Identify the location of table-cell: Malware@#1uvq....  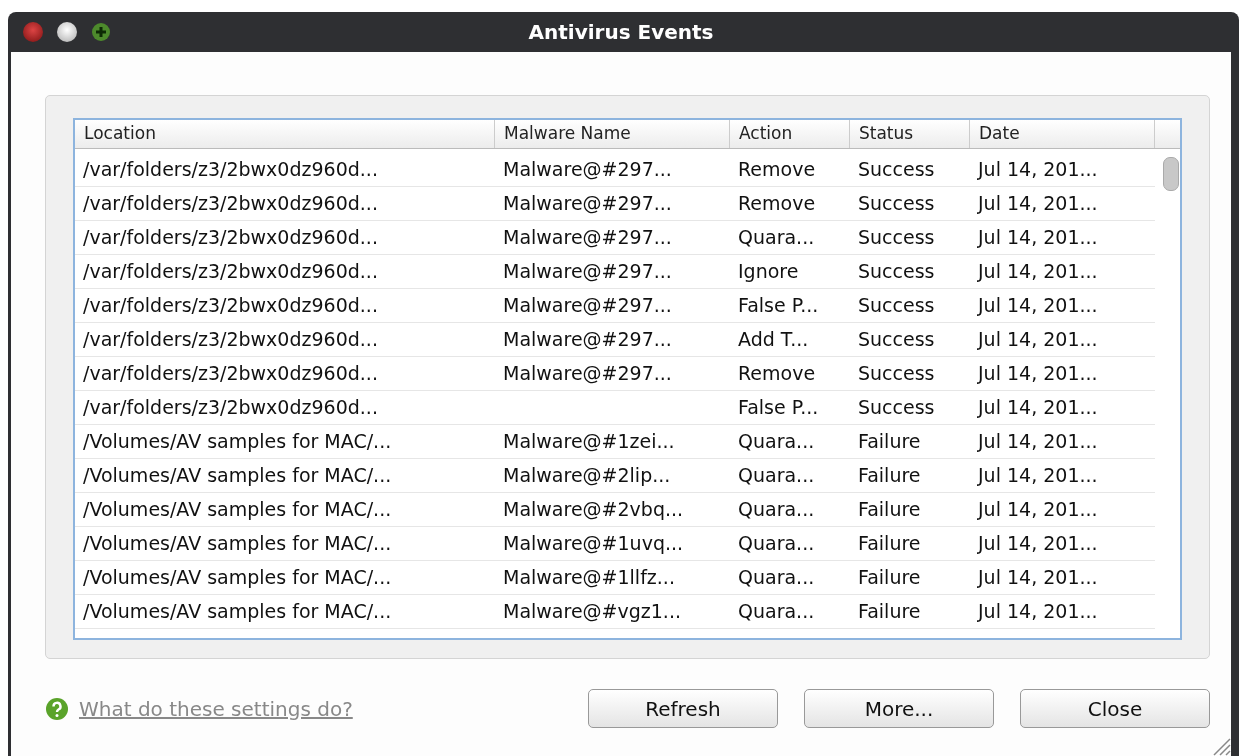
(593, 543).